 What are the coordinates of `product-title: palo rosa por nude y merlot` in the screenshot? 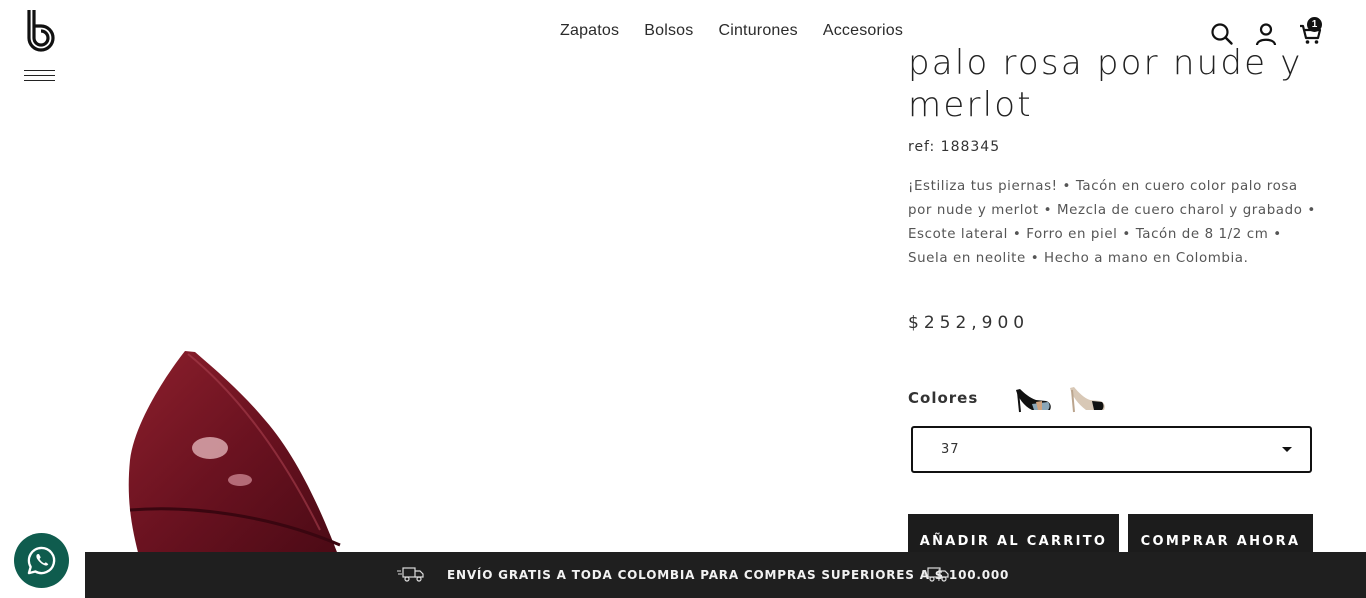 It's located at (1118, 84).